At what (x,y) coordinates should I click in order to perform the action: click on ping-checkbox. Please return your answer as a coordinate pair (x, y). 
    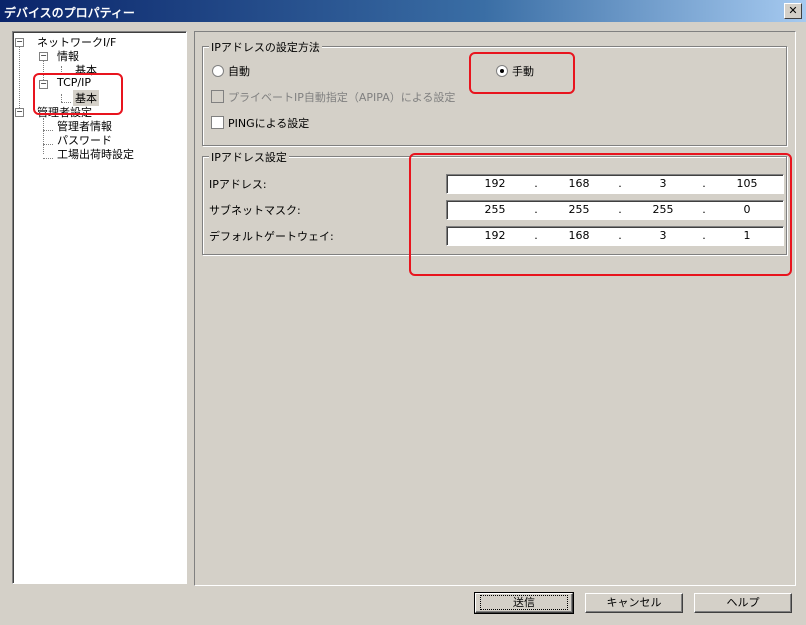
    Looking at the image, I should click on (217, 122).